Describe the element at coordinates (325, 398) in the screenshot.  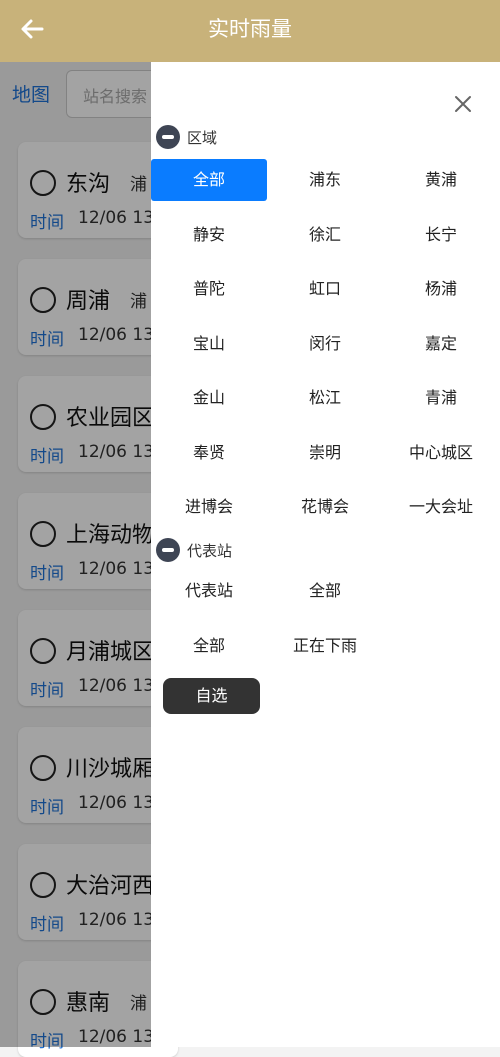
I see `region-option: 松江` at that location.